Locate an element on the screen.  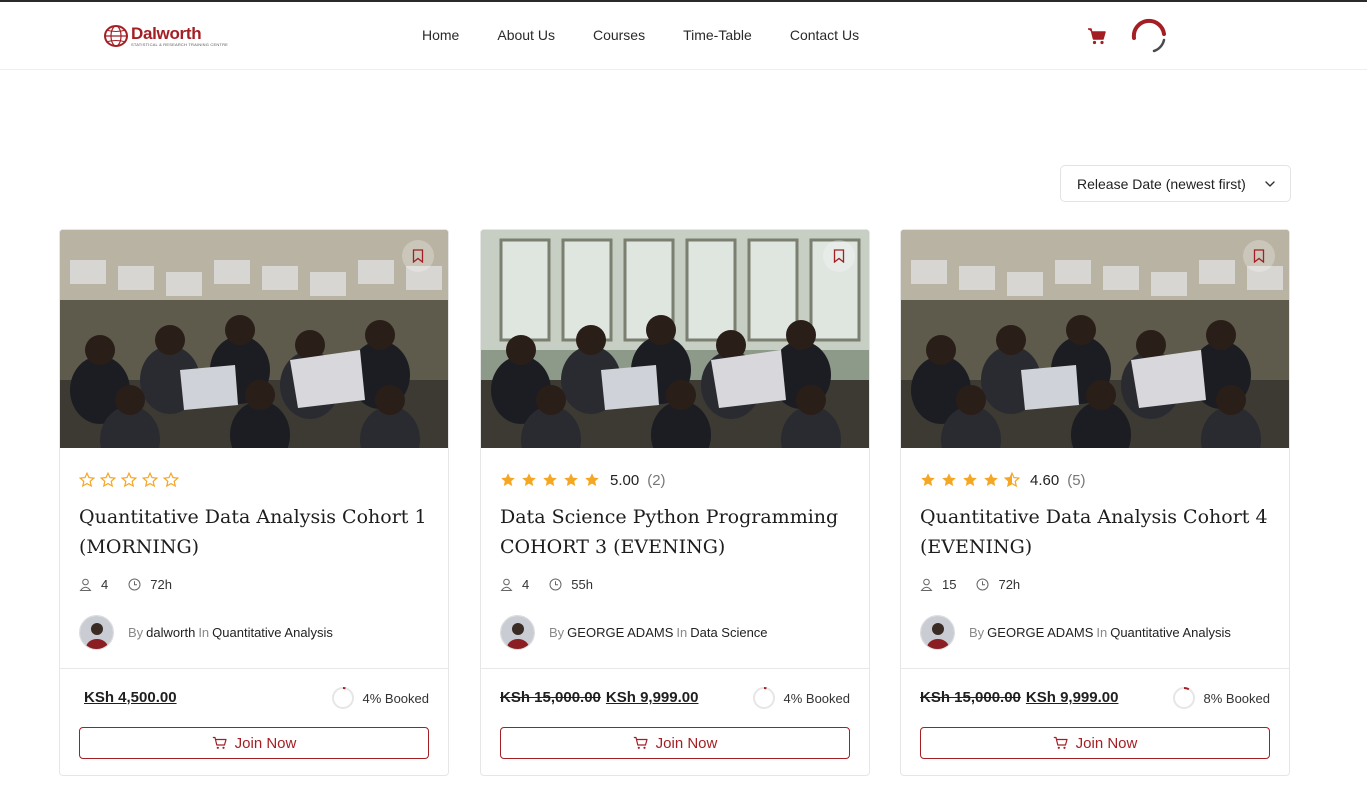
globe-logo-icon is located at coordinates (116, 36).